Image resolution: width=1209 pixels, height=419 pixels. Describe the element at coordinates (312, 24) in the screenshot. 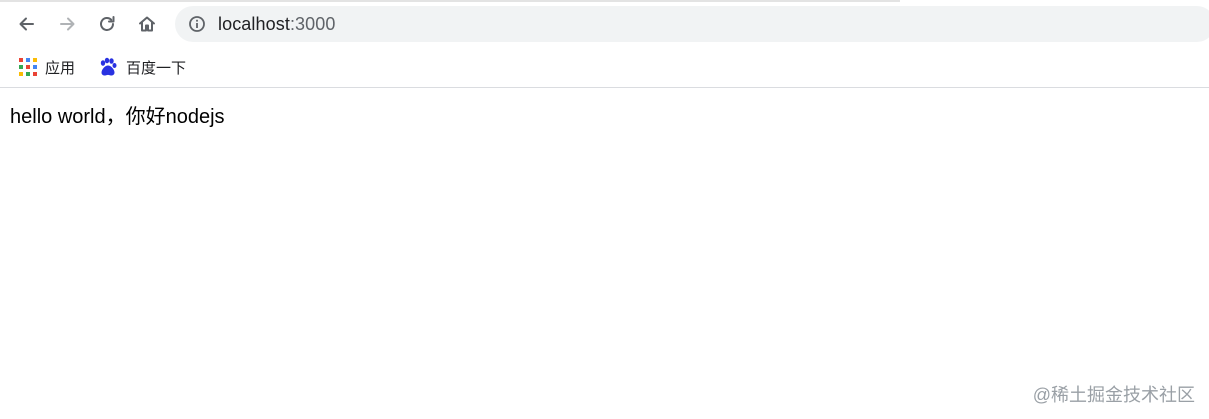

I see `url-port: :3000` at that location.